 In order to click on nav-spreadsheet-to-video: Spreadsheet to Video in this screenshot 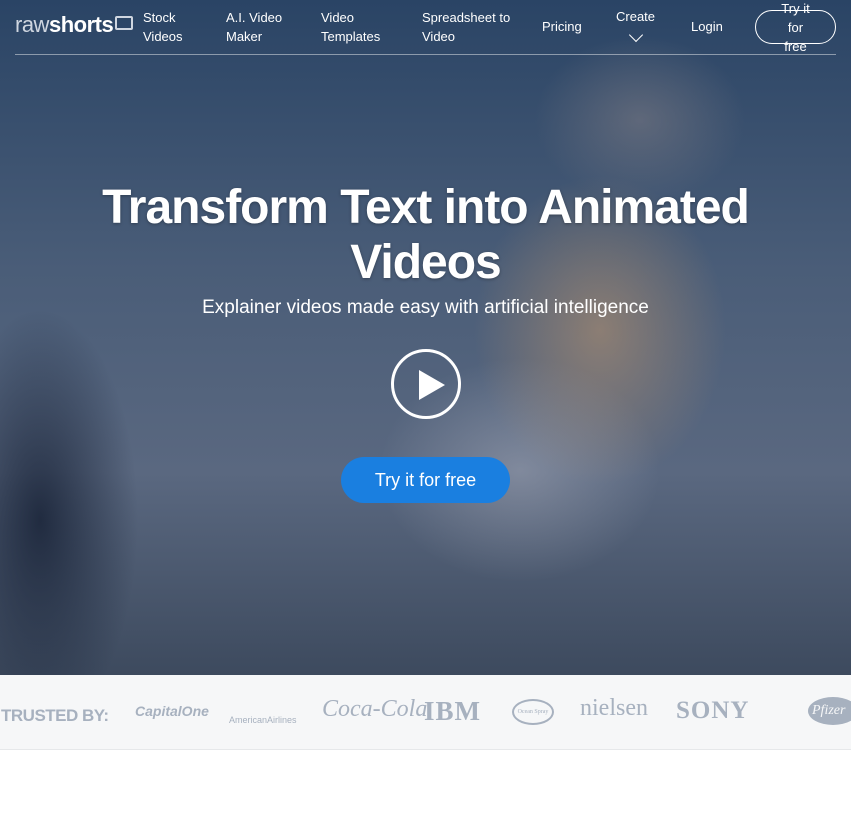, I will do `click(467, 27)`.